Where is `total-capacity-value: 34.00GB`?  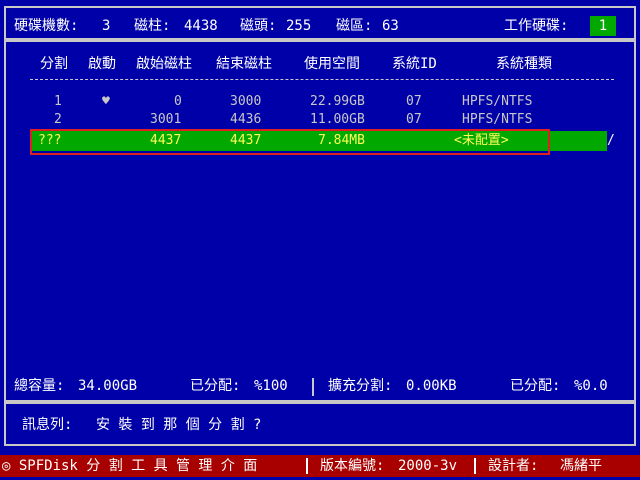
total-capacity-value: 34.00GB is located at coordinates (108, 386).